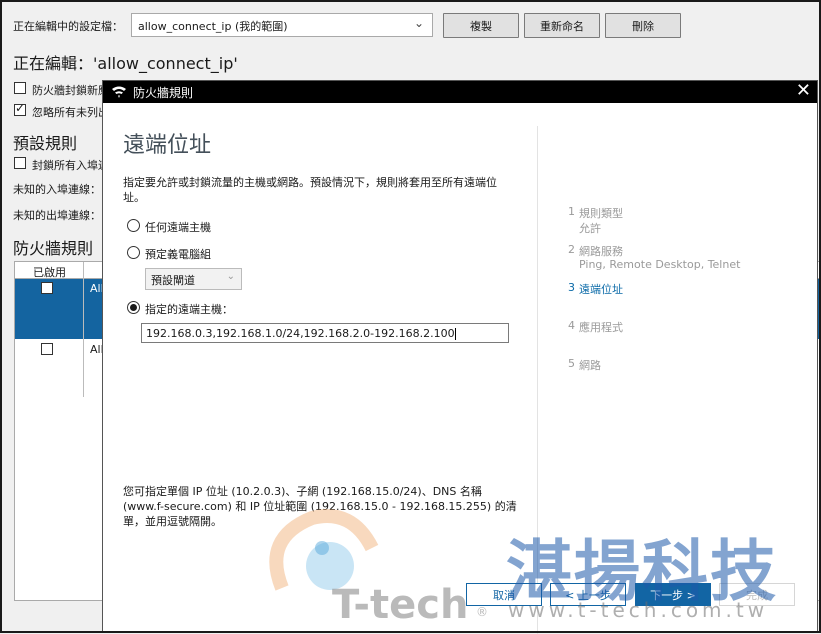  What do you see at coordinates (119, 92) in the screenshot?
I see `f-secure-logo-icon` at bounding box center [119, 92].